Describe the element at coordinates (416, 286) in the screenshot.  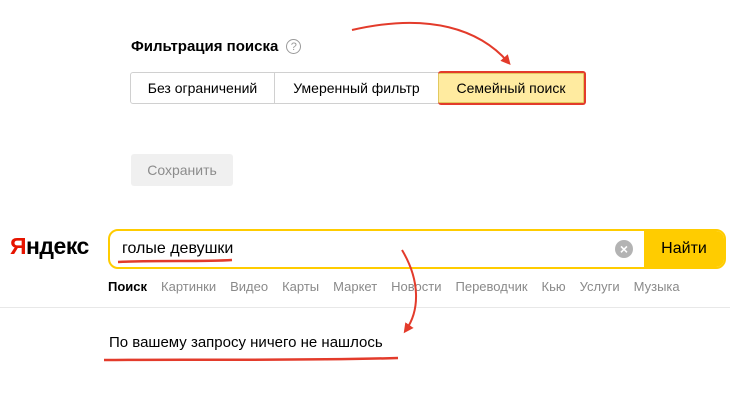
I see `service-tab-news: Новости` at that location.